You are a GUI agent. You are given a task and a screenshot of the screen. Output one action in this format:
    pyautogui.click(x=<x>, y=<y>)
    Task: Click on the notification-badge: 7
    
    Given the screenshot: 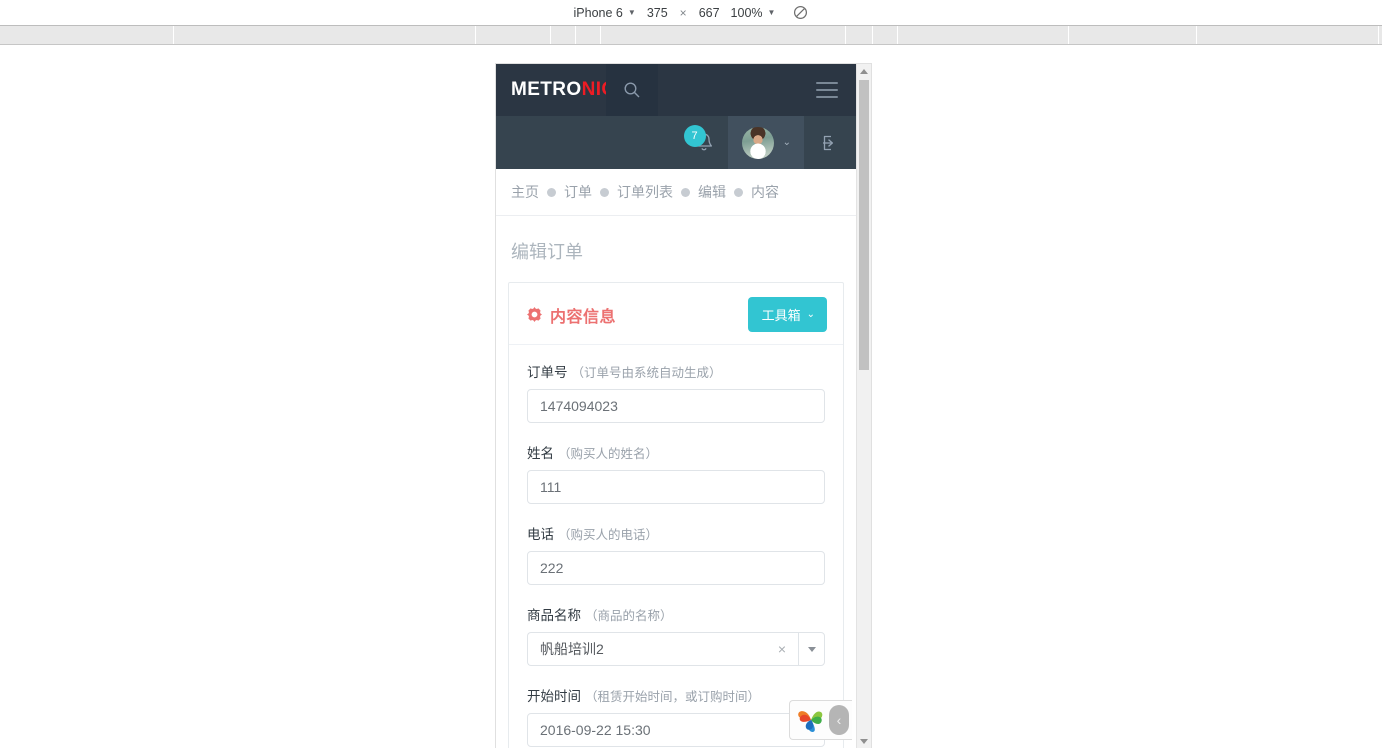 What is the action you would take?
    pyautogui.click(x=694, y=135)
    